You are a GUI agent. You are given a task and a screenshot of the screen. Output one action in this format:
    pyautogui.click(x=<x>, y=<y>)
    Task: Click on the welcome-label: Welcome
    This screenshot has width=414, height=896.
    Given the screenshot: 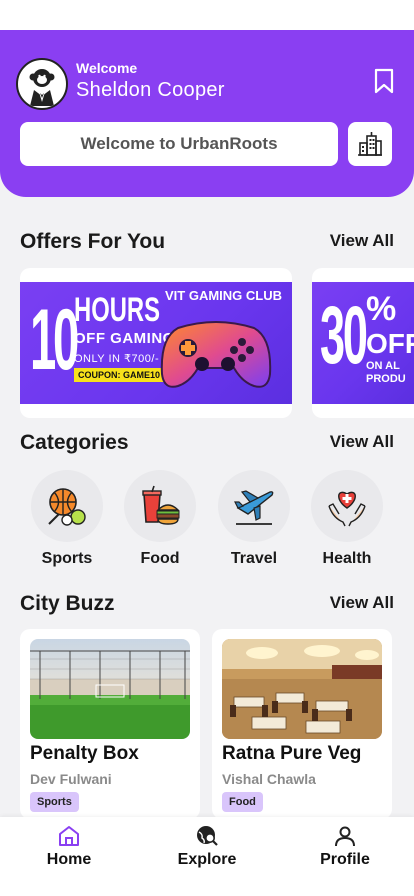 What is the action you would take?
    pyautogui.click(x=107, y=68)
    